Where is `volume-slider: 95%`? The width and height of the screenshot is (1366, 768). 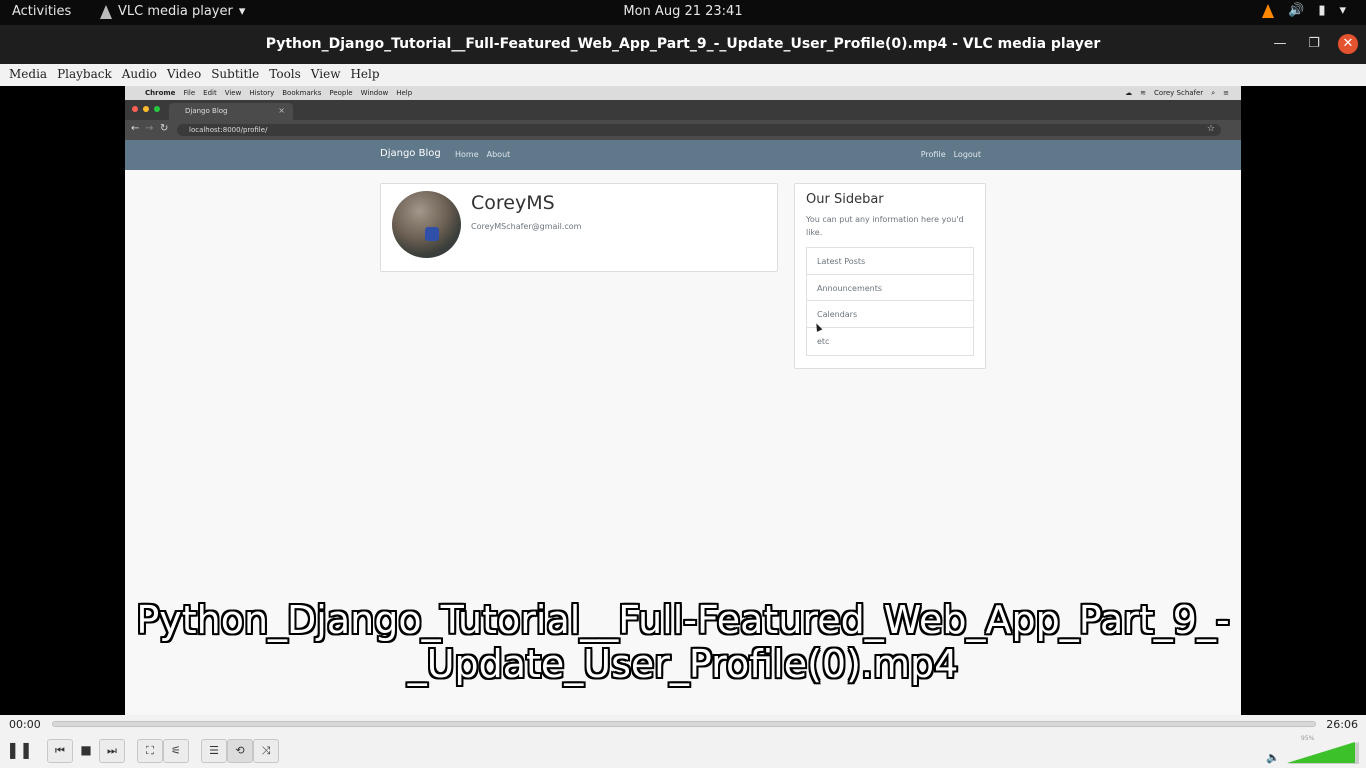
volume-slider: 95% is located at coordinates (1323, 749).